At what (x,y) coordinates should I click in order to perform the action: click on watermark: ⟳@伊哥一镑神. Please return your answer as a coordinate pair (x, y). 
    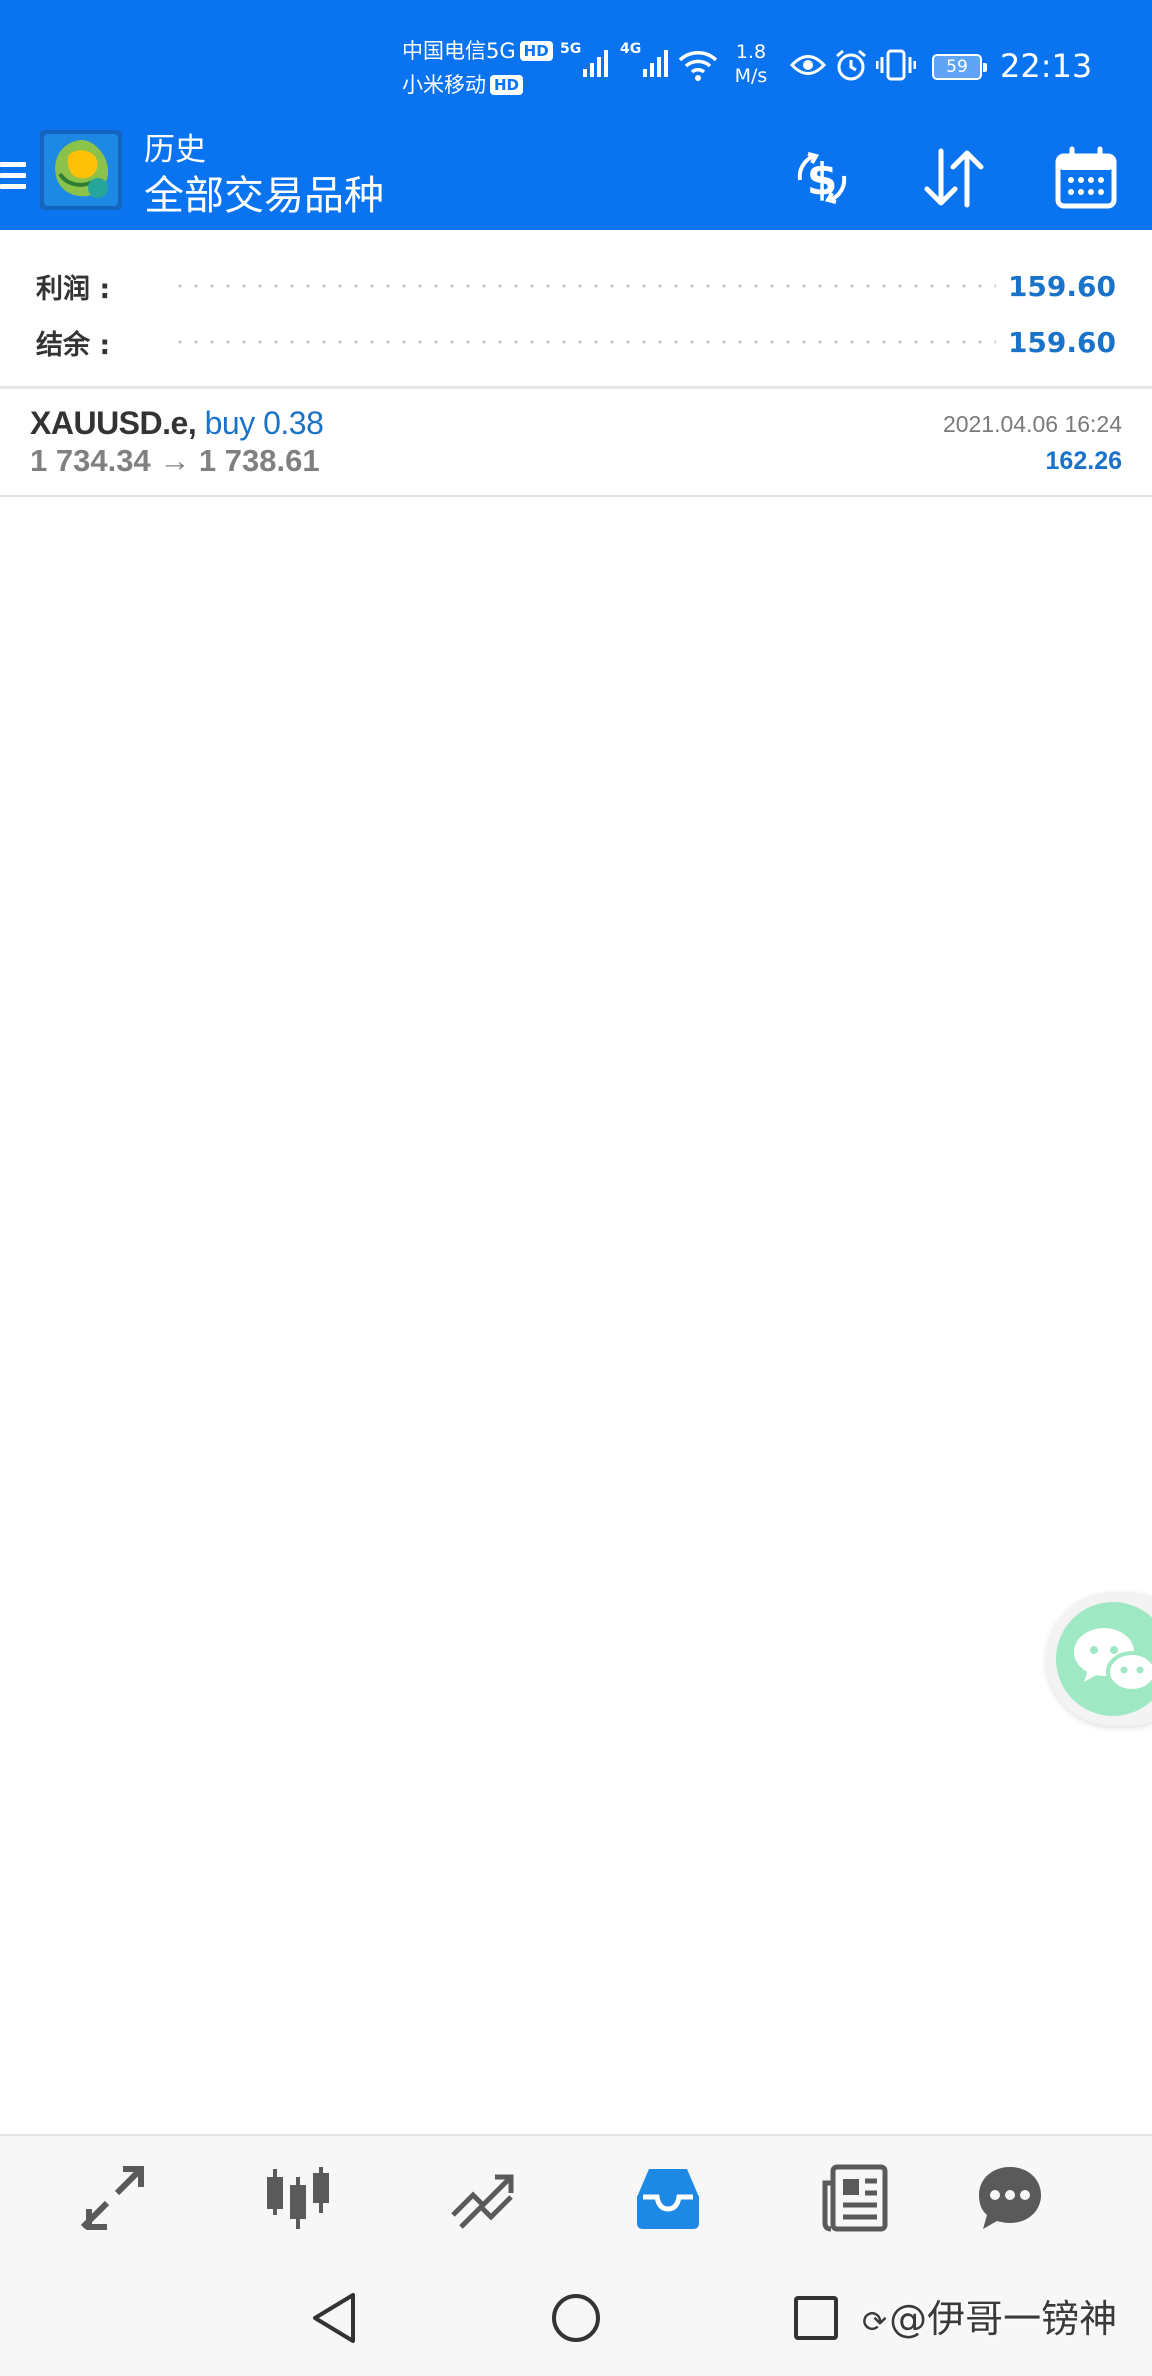
    Looking at the image, I should click on (989, 2315).